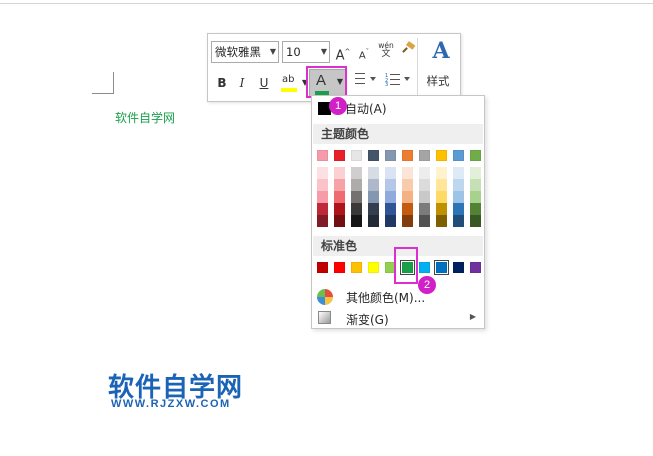 This screenshot has width=653, height=456. I want to click on italic-button: I, so click(242, 83).